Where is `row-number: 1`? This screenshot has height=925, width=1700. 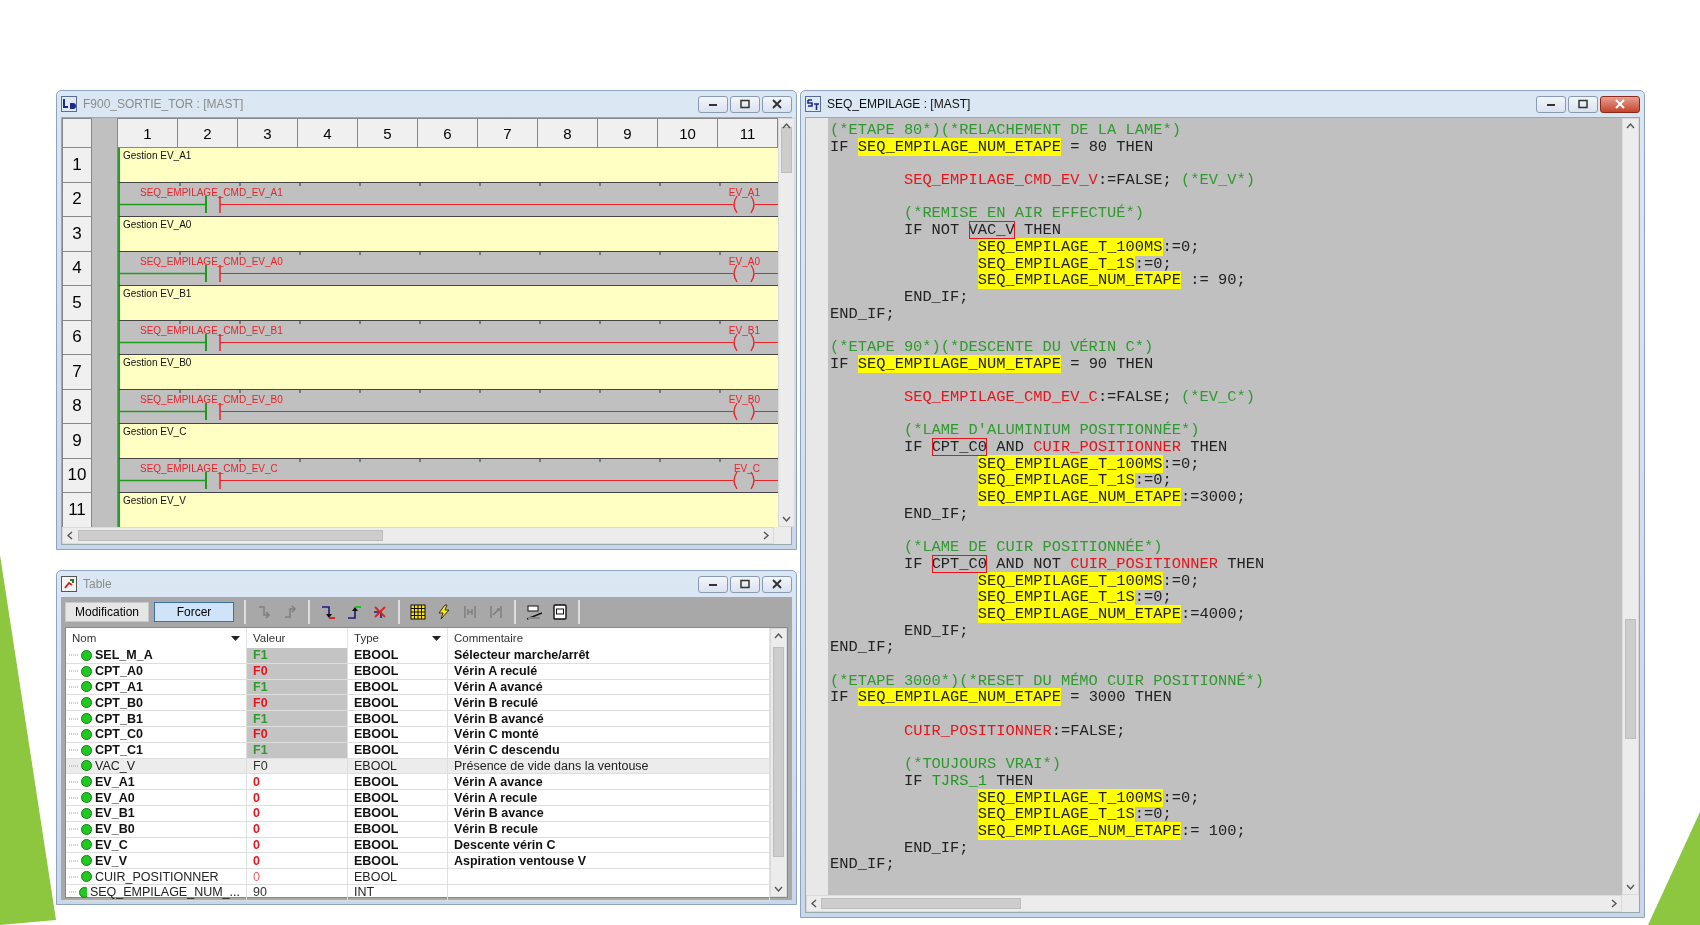
row-number: 1 is located at coordinates (77, 165).